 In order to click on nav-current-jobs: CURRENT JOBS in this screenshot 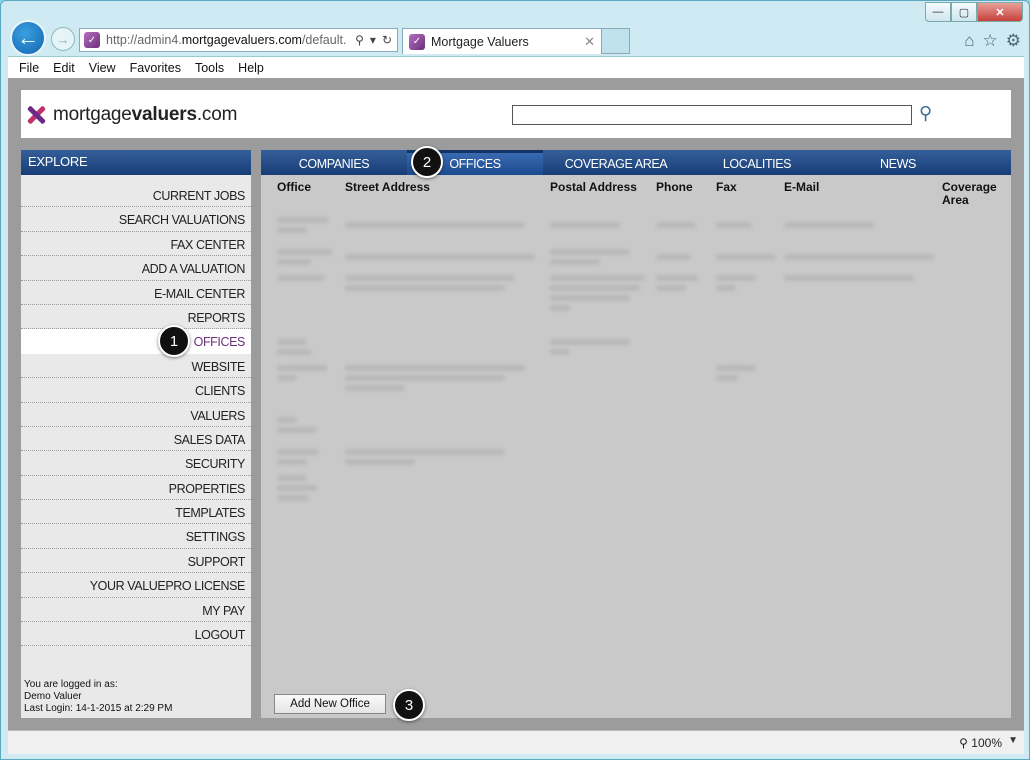, I will do `click(136, 195)`.